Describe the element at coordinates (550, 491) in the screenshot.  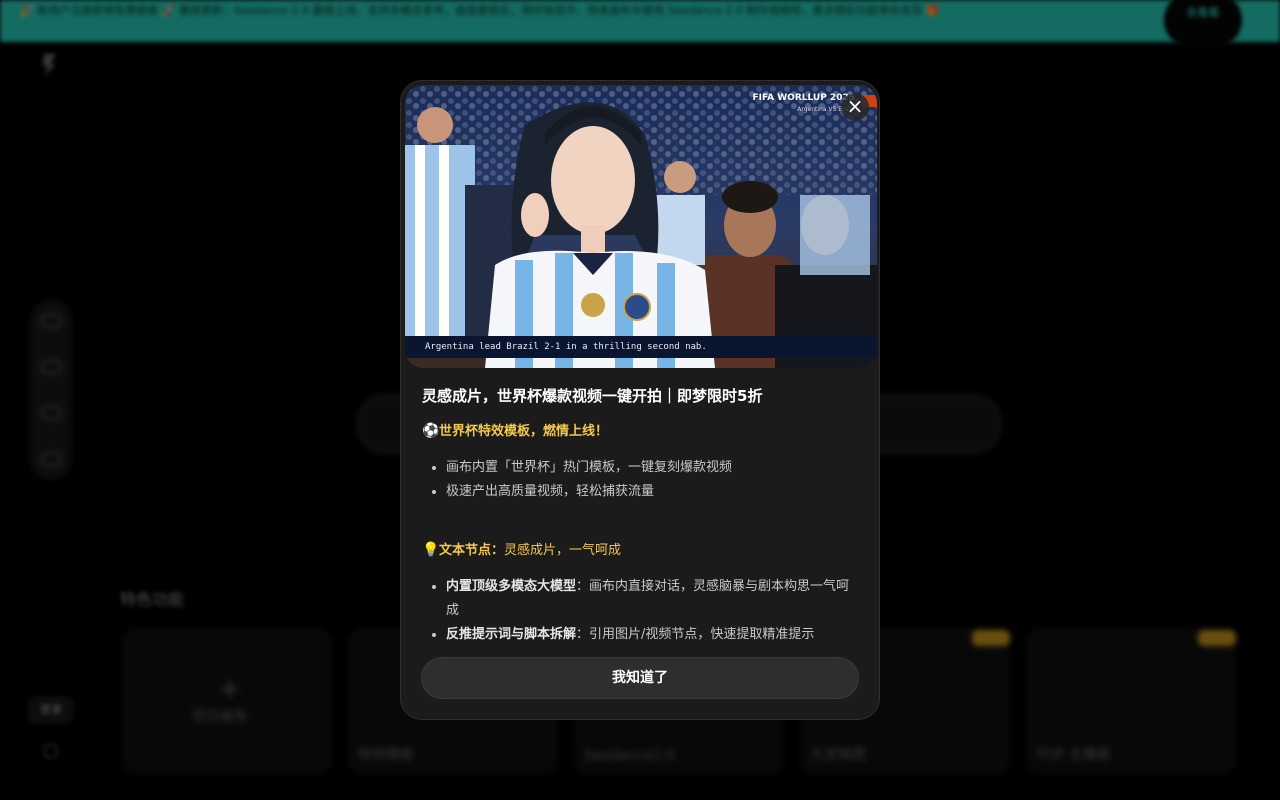
I see `list-item-text: 极速产出高质量视频，轻松捕获流量` at that location.